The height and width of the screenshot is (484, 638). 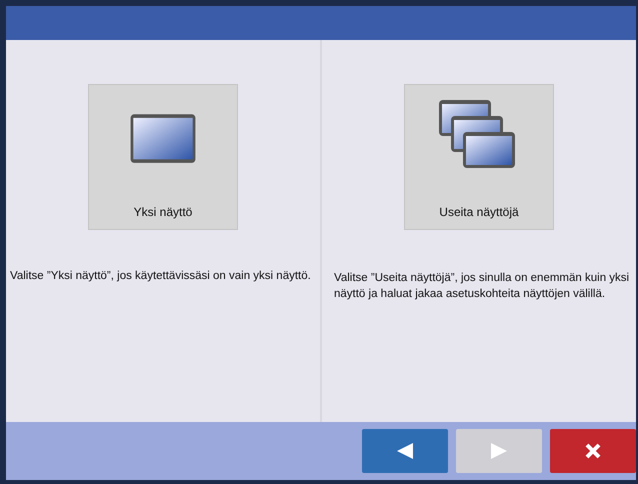 I want to click on close-icon, so click(x=593, y=451).